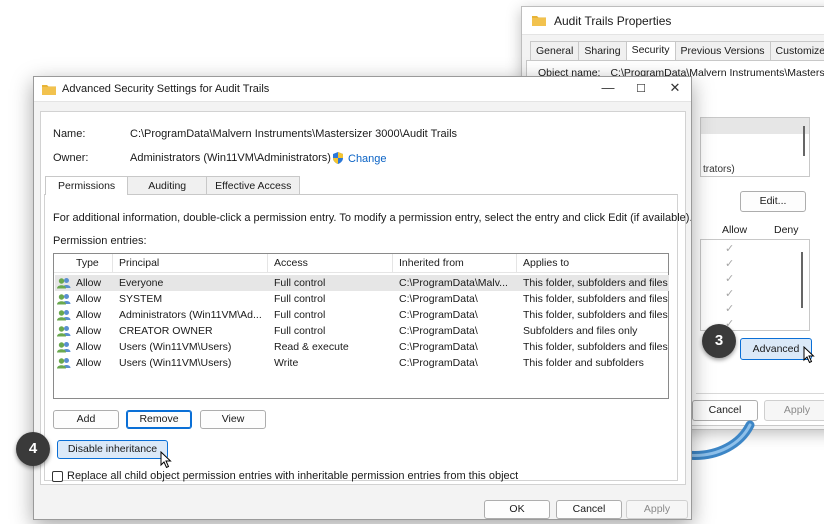  I want to click on close-button: ✕, so click(675, 88).